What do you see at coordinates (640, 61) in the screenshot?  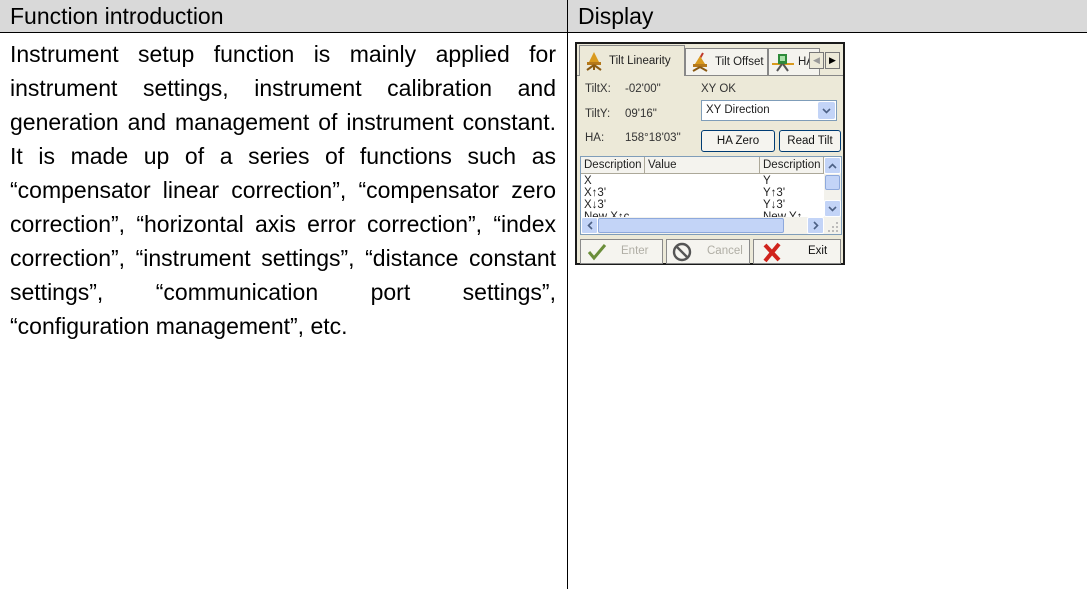 I see `tab-label: Tilt Linearity` at bounding box center [640, 61].